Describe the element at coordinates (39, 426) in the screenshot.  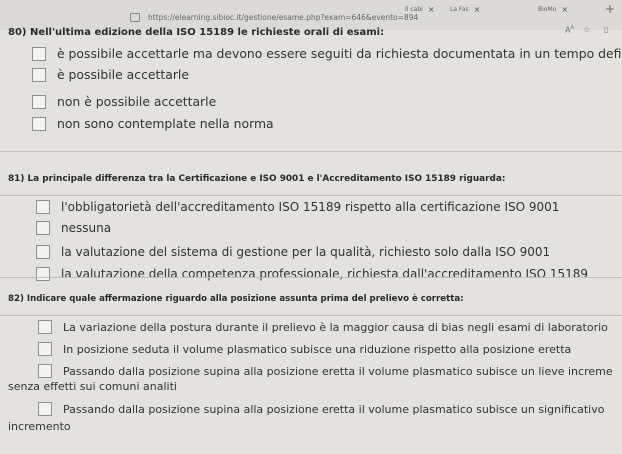
I see `answer-label-continued: incremento` at that location.